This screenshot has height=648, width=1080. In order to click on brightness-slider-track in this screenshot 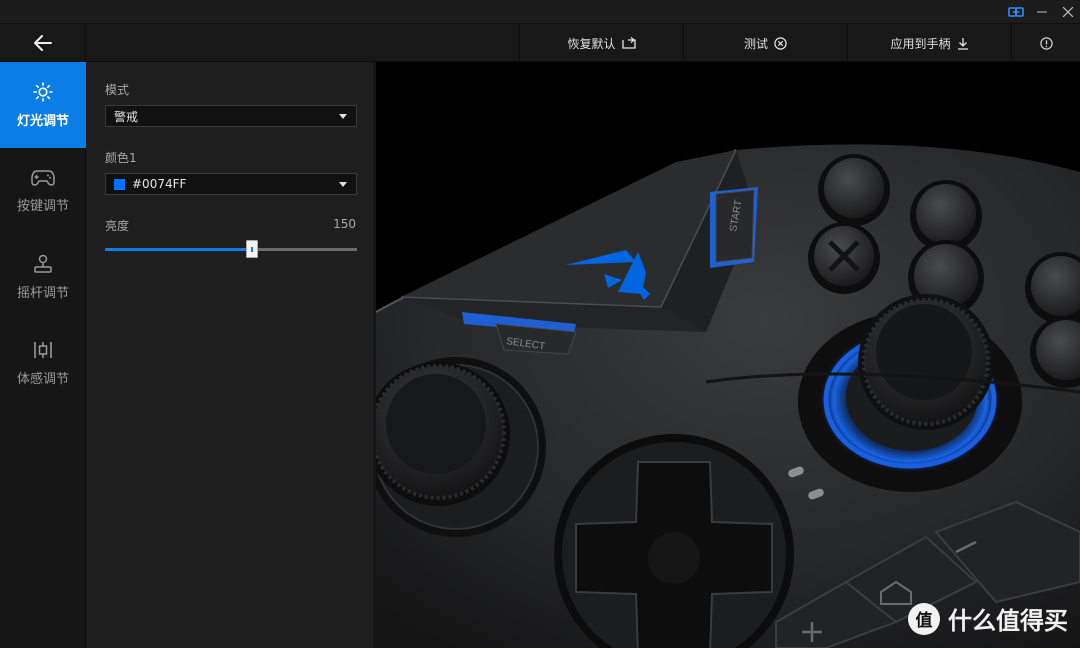, I will do `click(231, 249)`.